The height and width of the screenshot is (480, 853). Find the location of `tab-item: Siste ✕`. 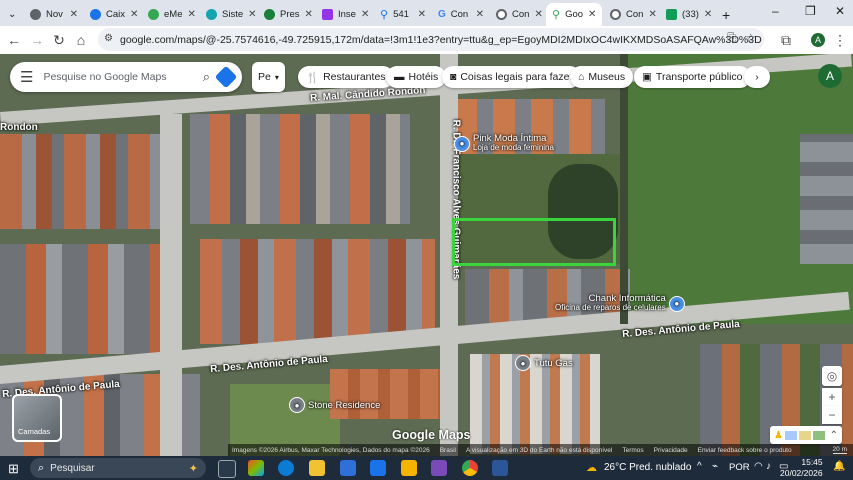

tab-item: Siste ✕ is located at coordinates (229, 14).